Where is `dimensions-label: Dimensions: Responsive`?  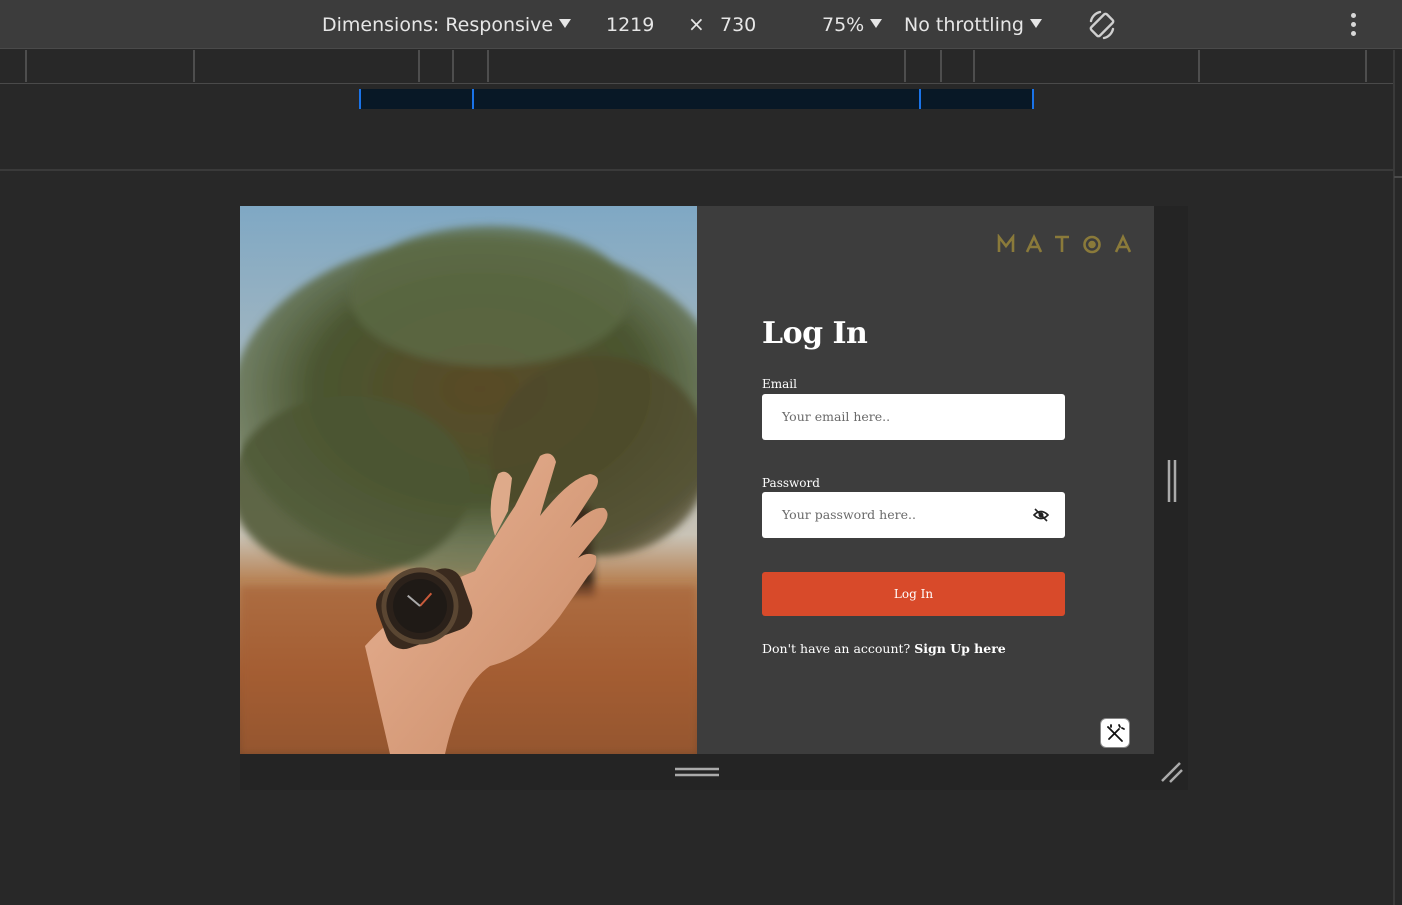 dimensions-label: Dimensions: Responsive is located at coordinates (438, 25).